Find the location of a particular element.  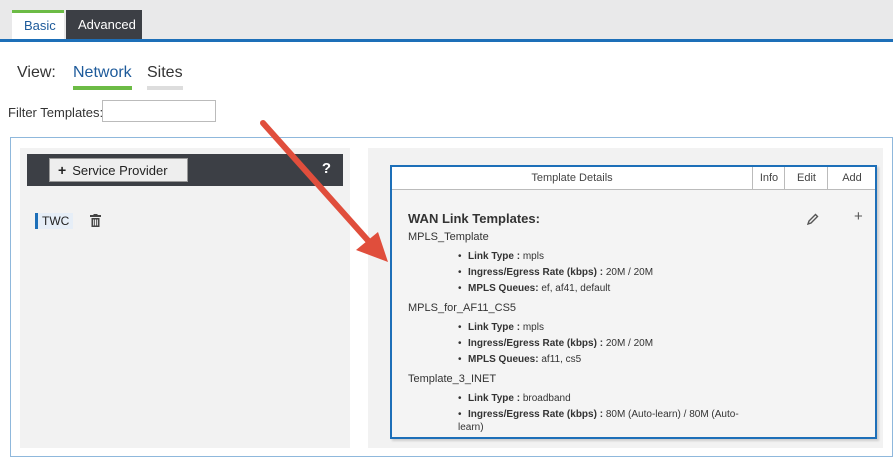

filter-templates-label: Filter Templates: is located at coordinates (56, 112).